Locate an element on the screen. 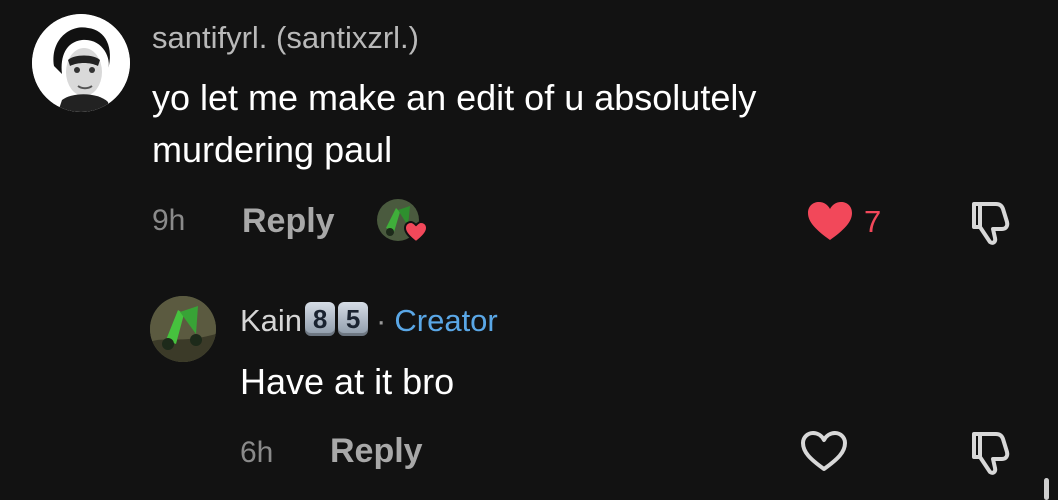  comment-like-button is located at coordinates (830, 221).